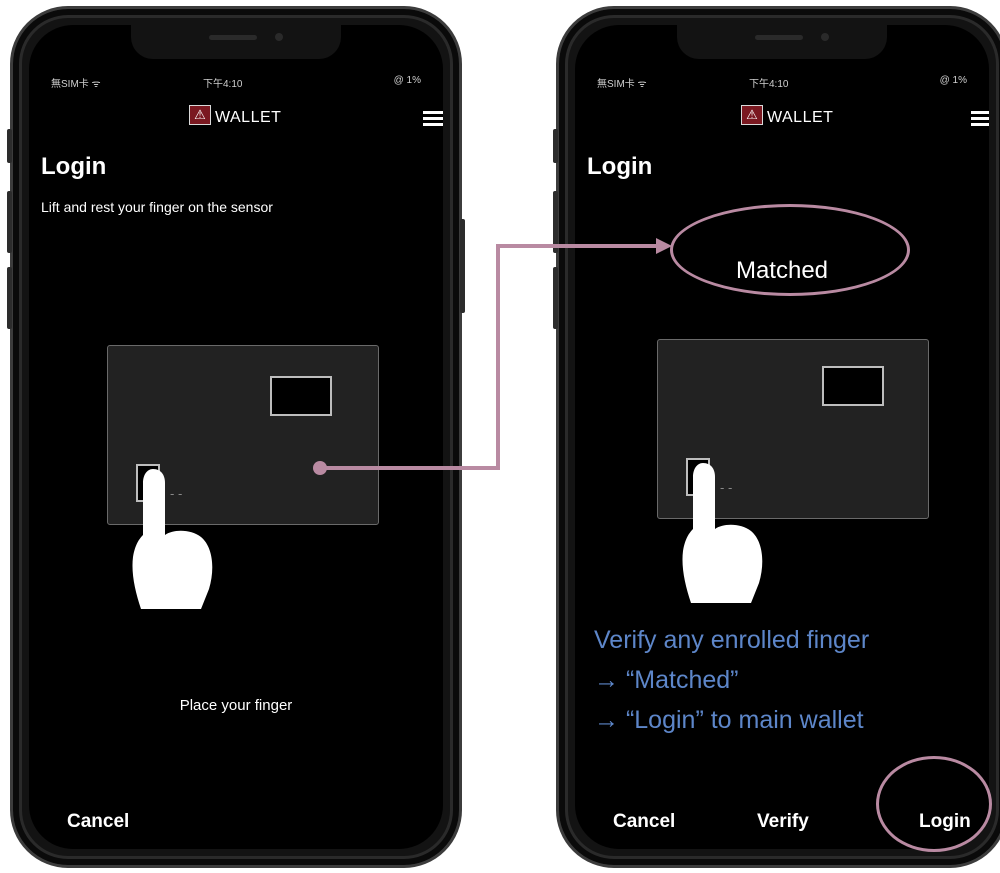 Image resolution: width=1000 pixels, height=873 pixels. Describe the element at coordinates (666, 680) in the screenshot. I see `note-line-2: → “Matched”` at that location.